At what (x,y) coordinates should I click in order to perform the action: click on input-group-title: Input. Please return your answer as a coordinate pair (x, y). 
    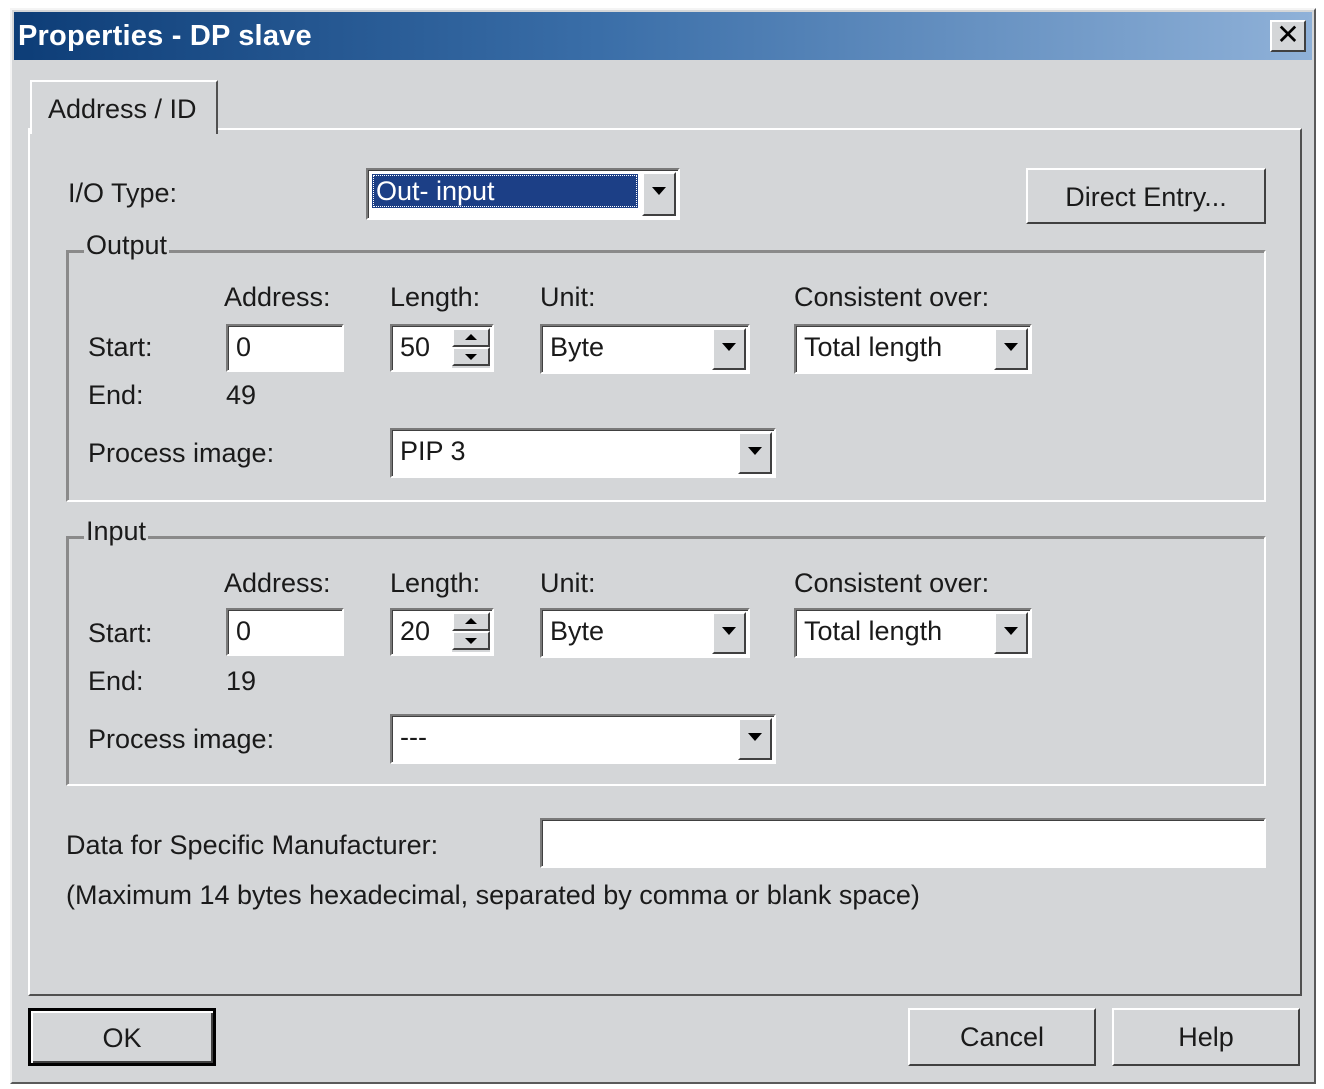
    Looking at the image, I should click on (116, 531).